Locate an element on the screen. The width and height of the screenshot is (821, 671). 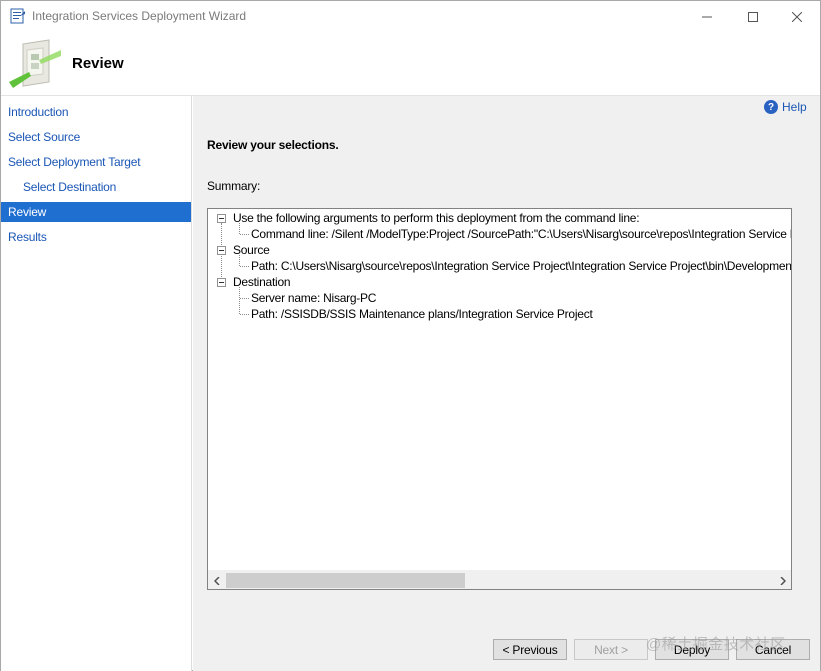
horizontal-scrollbar is located at coordinates (499, 579).